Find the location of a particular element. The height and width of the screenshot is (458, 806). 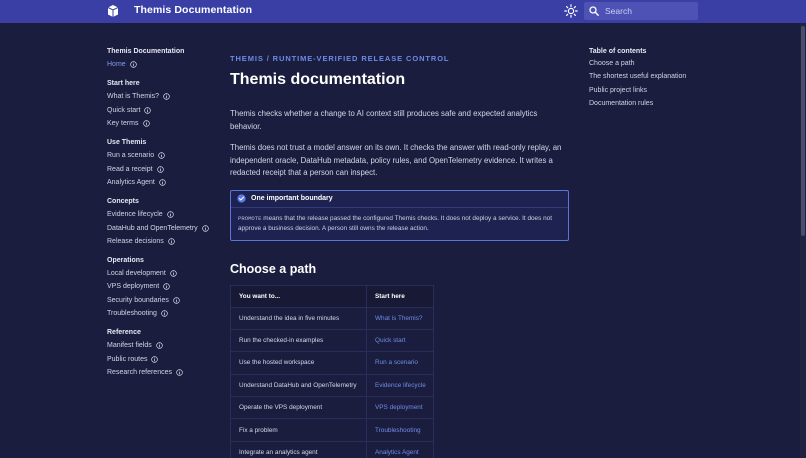

sidebar-group-heading: Use Themis is located at coordinates (127, 143).